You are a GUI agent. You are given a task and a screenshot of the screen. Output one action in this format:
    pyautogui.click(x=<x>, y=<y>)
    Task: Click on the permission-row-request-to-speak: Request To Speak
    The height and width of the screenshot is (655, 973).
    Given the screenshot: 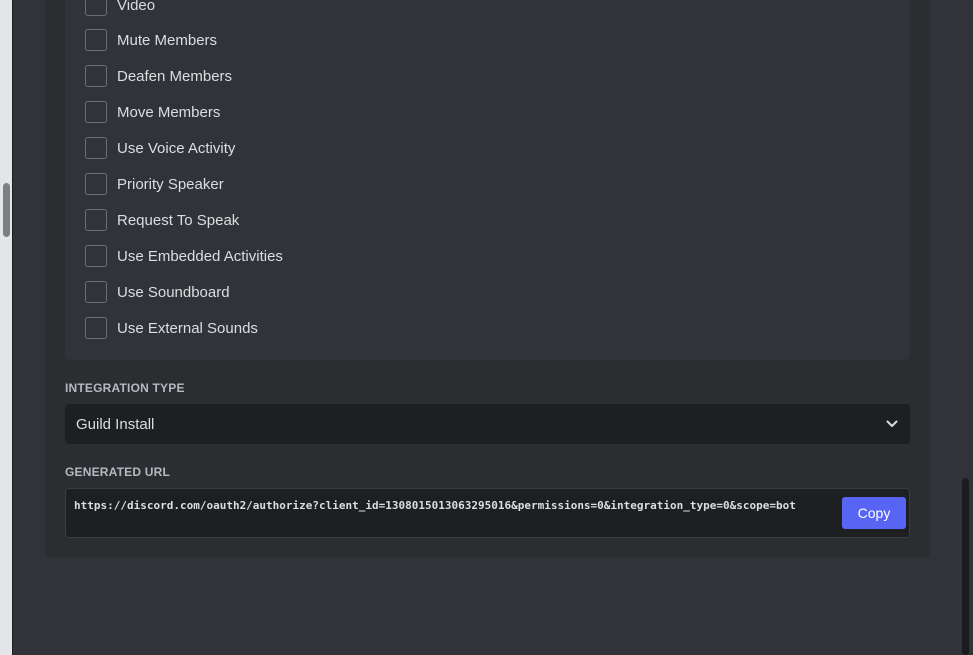 What is the action you would take?
    pyautogui.click(x=162, y=220)
    